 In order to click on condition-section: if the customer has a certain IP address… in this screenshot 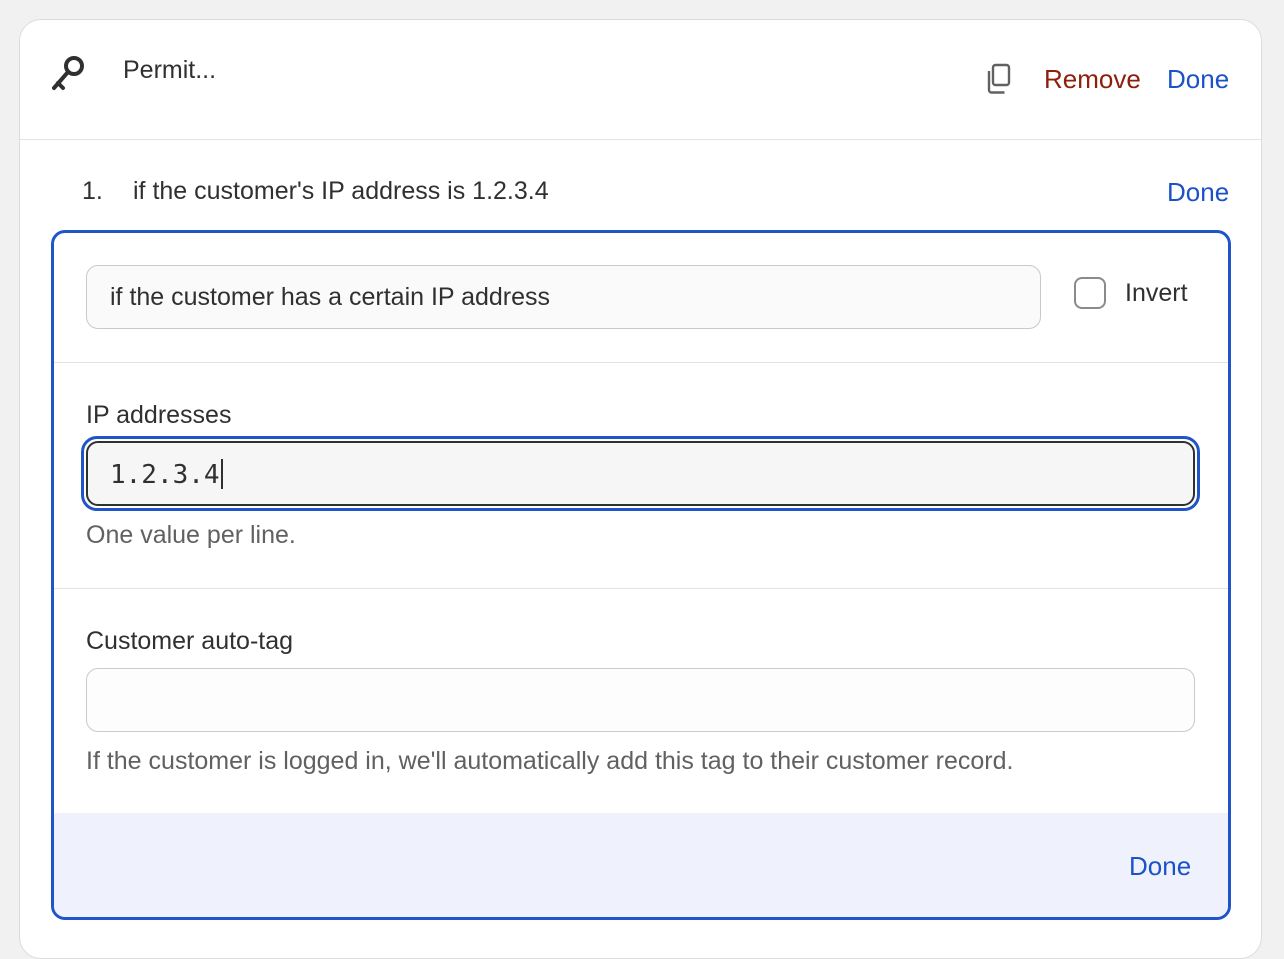, I will do `click(641, 298)`.